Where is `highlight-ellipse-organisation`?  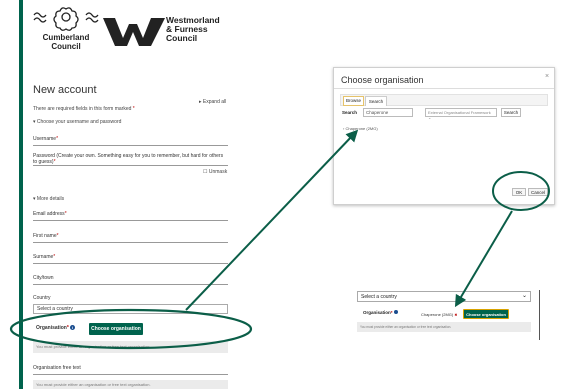 highlight-ellipse-organisation is located at coordinates (131, 329).